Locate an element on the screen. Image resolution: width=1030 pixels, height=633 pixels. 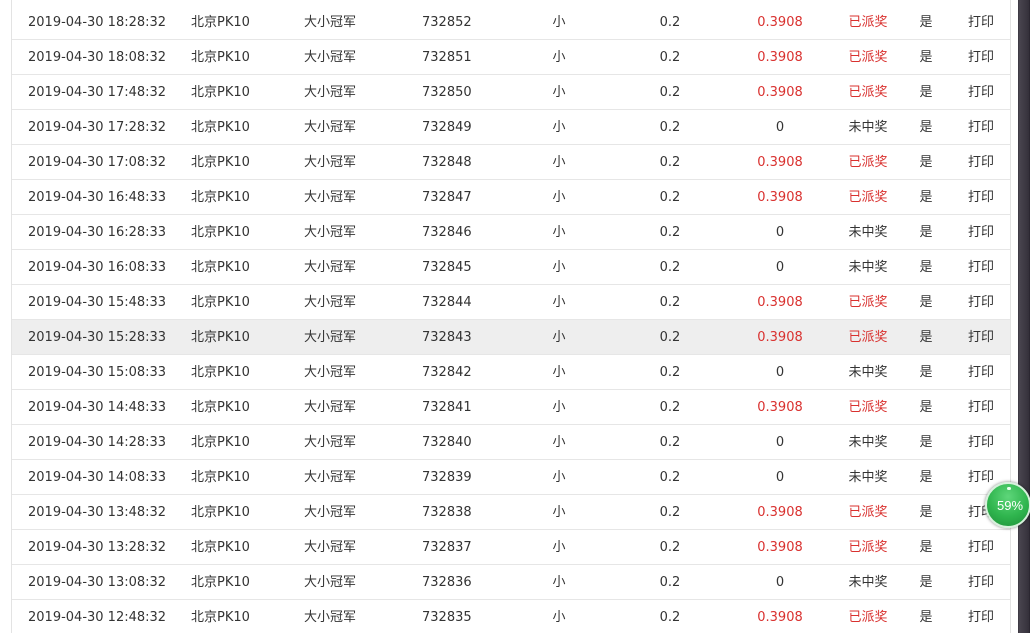
bet-time: 2019-04-30 14:28:33 is located at coordinates (97, 442).